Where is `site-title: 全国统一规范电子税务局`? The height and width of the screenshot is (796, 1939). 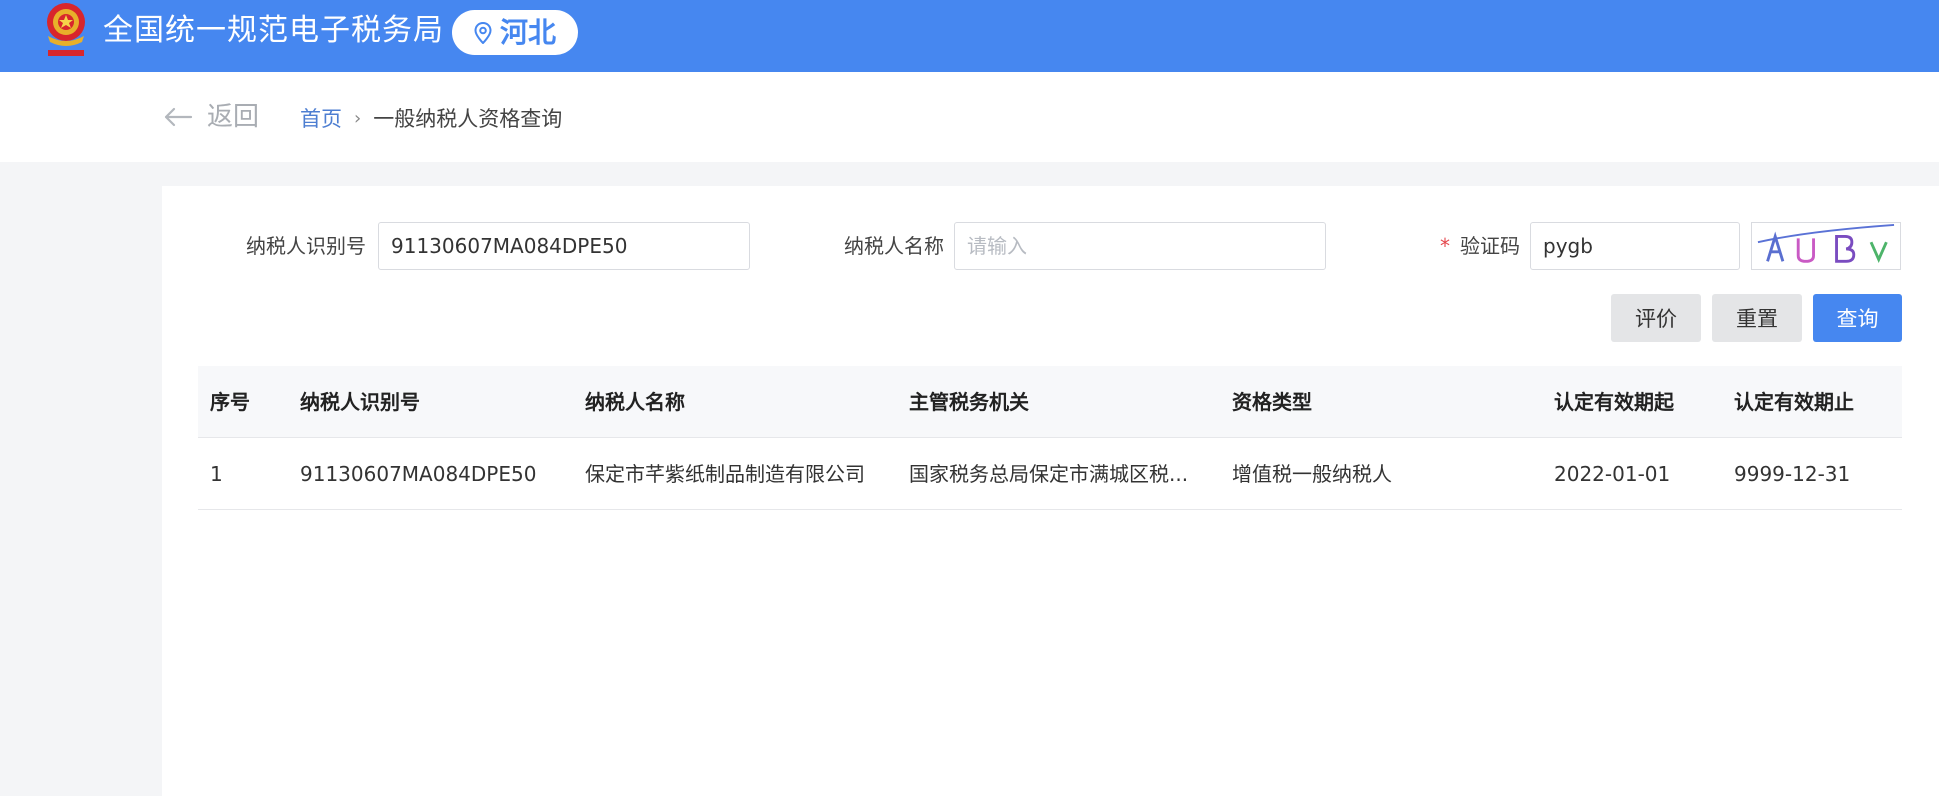 site-title: 全国统一规范电子税务局 is located at coordinates (273, 30).